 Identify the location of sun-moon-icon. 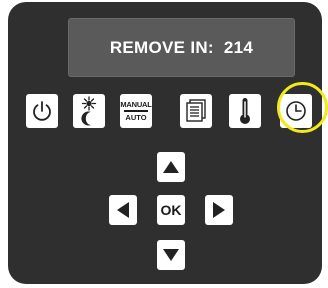
(89, 111).